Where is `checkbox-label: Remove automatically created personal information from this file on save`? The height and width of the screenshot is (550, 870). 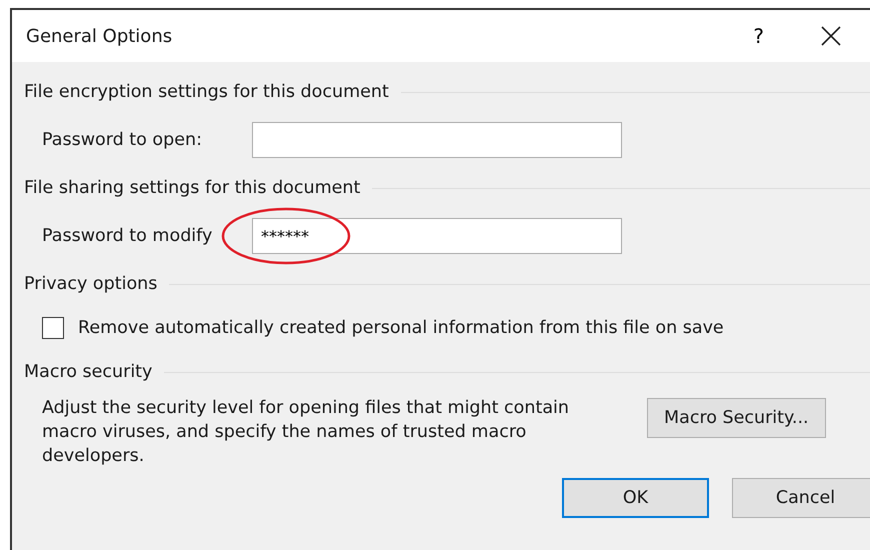 checkbox-label: Remove automatically created personal information from this file on save is located at coordinates (401, 328).